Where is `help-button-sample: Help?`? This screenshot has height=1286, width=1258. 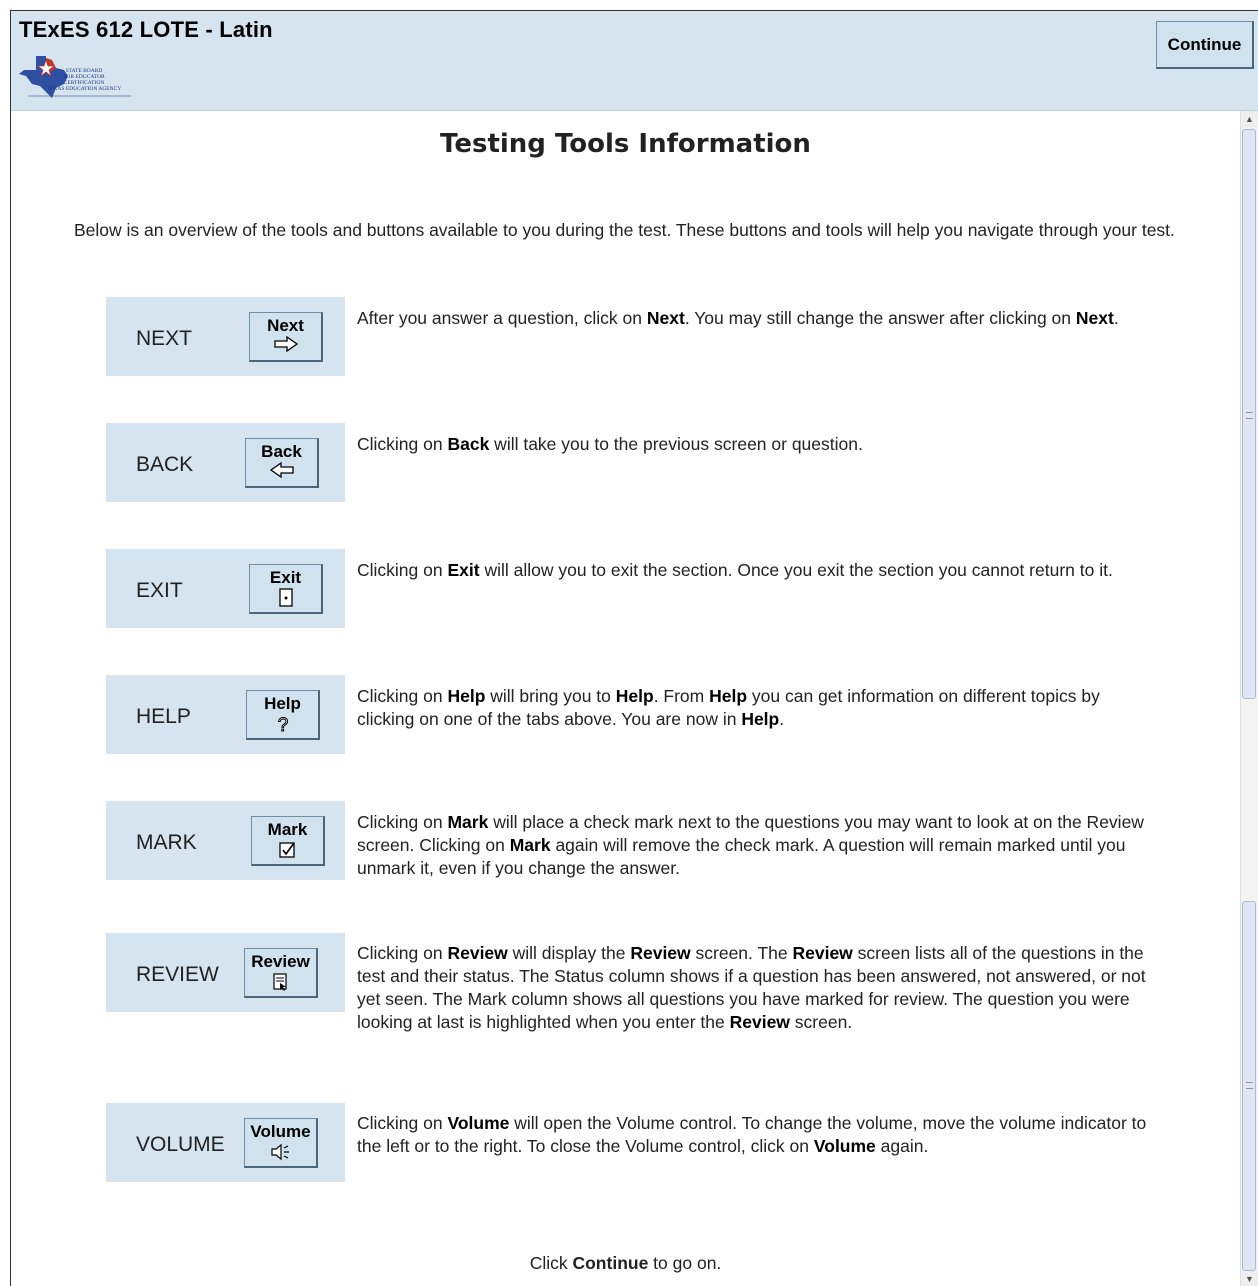 help-button-sample: Help? is located at coordinates (283, 715).